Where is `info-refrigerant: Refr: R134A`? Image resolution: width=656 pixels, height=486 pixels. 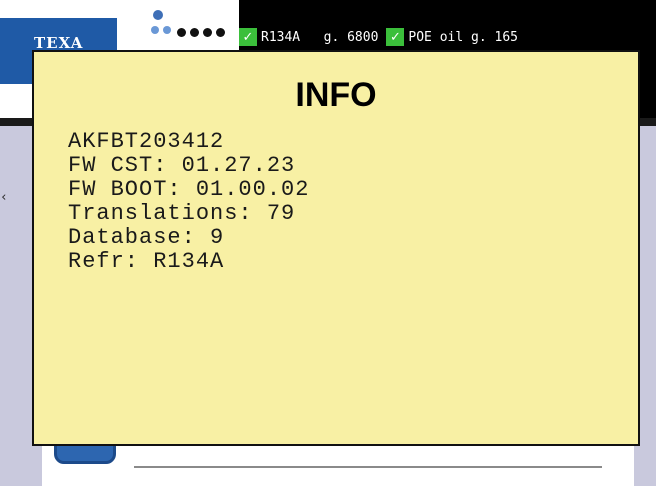 info-refrigerant: Refr: R134A is located at coordinates (146, 261).